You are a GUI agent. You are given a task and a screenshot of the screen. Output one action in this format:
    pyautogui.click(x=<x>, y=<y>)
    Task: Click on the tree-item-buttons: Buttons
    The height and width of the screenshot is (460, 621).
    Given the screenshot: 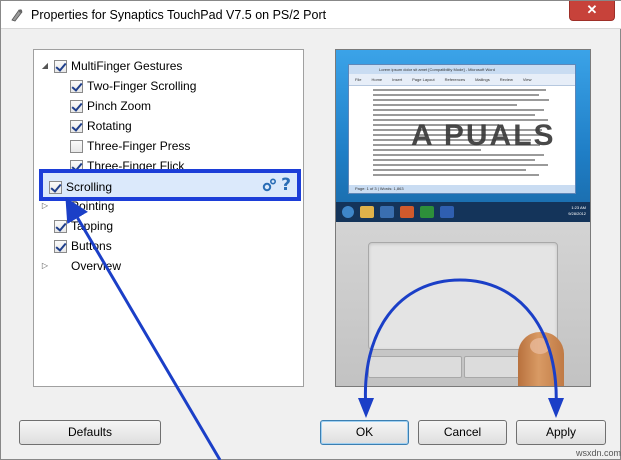 What is the action you would take?
    pyautogui.click(x=83, y=246)
    